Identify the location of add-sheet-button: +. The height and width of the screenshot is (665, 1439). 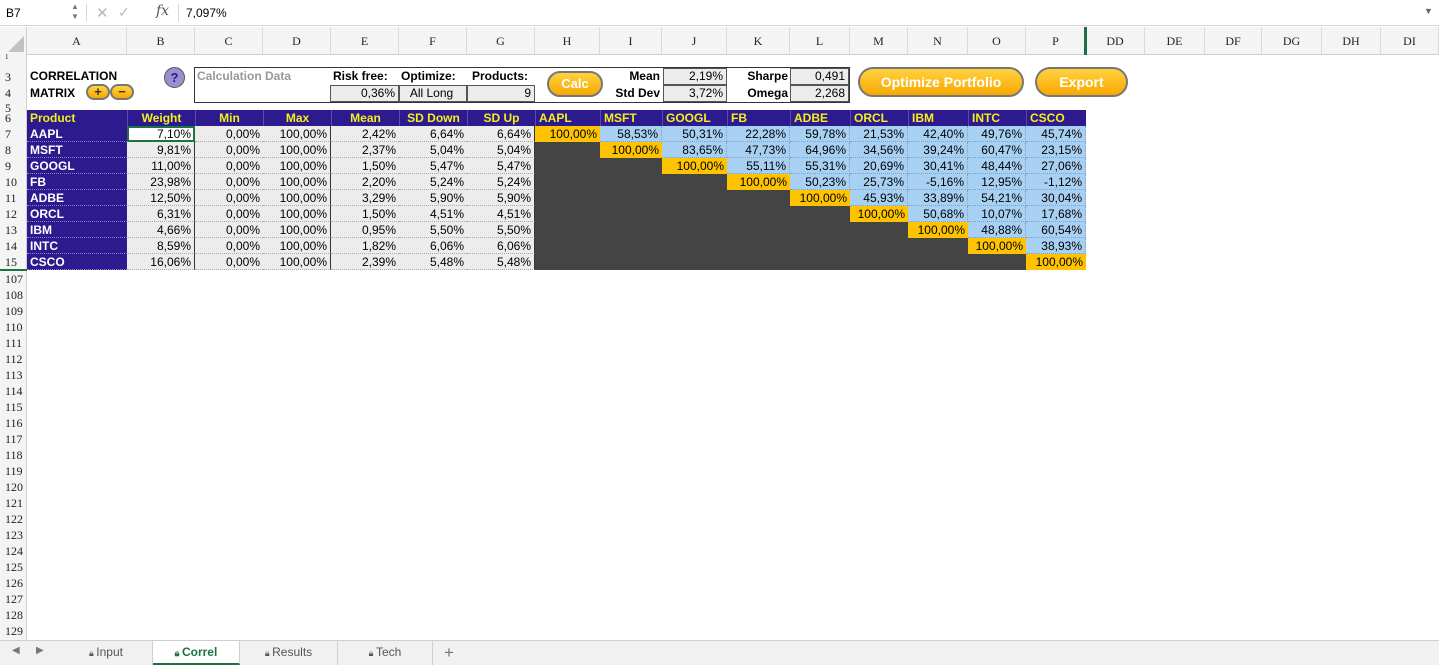
(449, 653).